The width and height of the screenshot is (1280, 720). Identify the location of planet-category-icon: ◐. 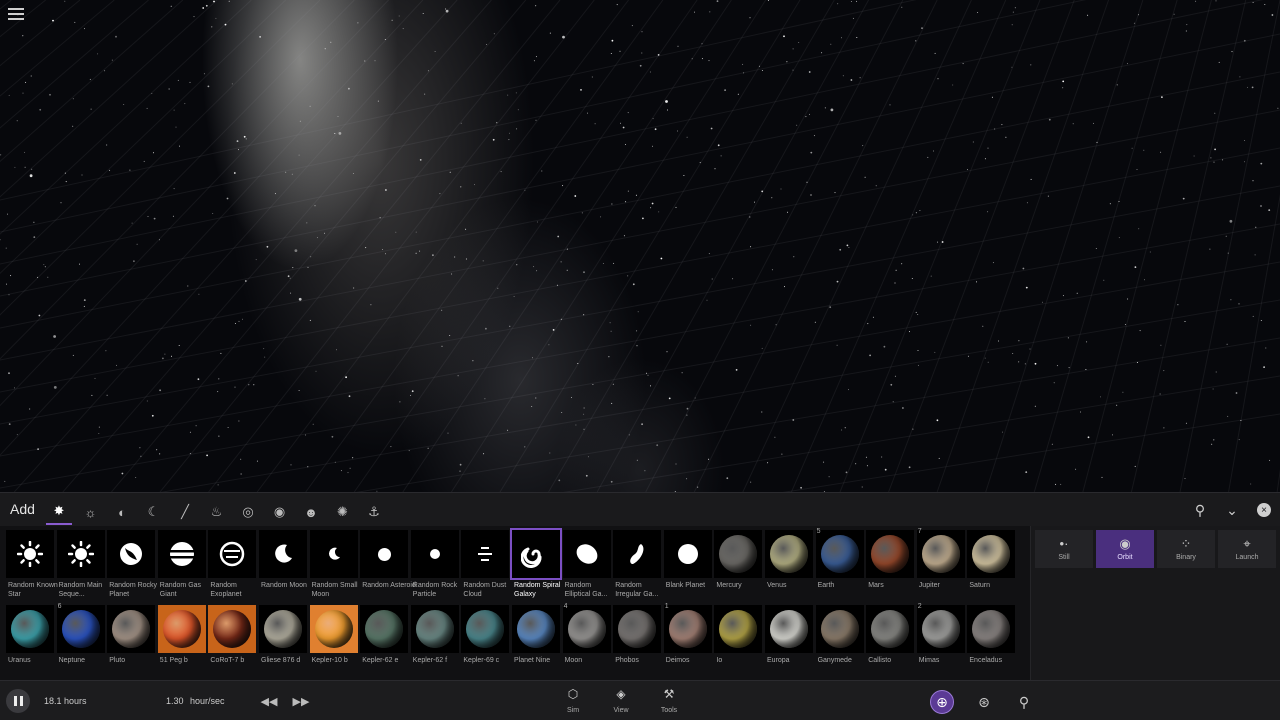
(122, 512).